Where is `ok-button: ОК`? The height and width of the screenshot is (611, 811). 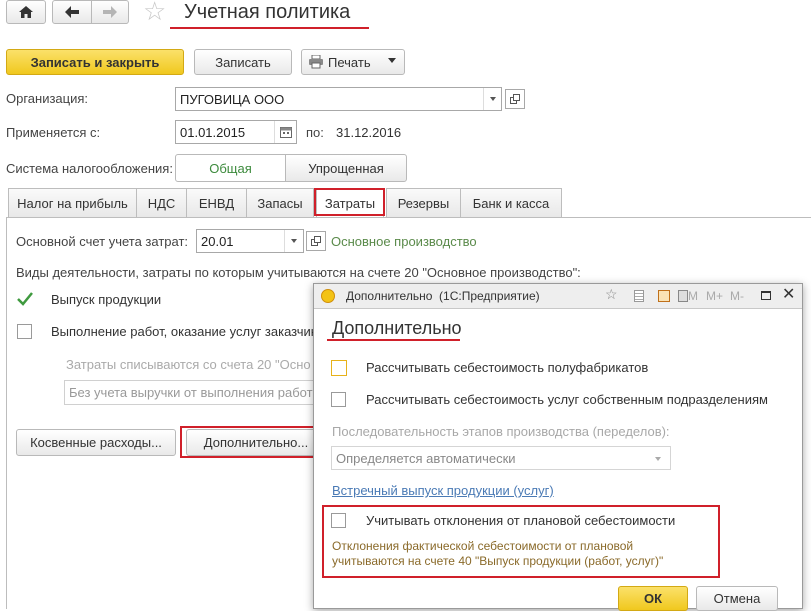
ok-button: ОК is located at coordinates (653, 598).